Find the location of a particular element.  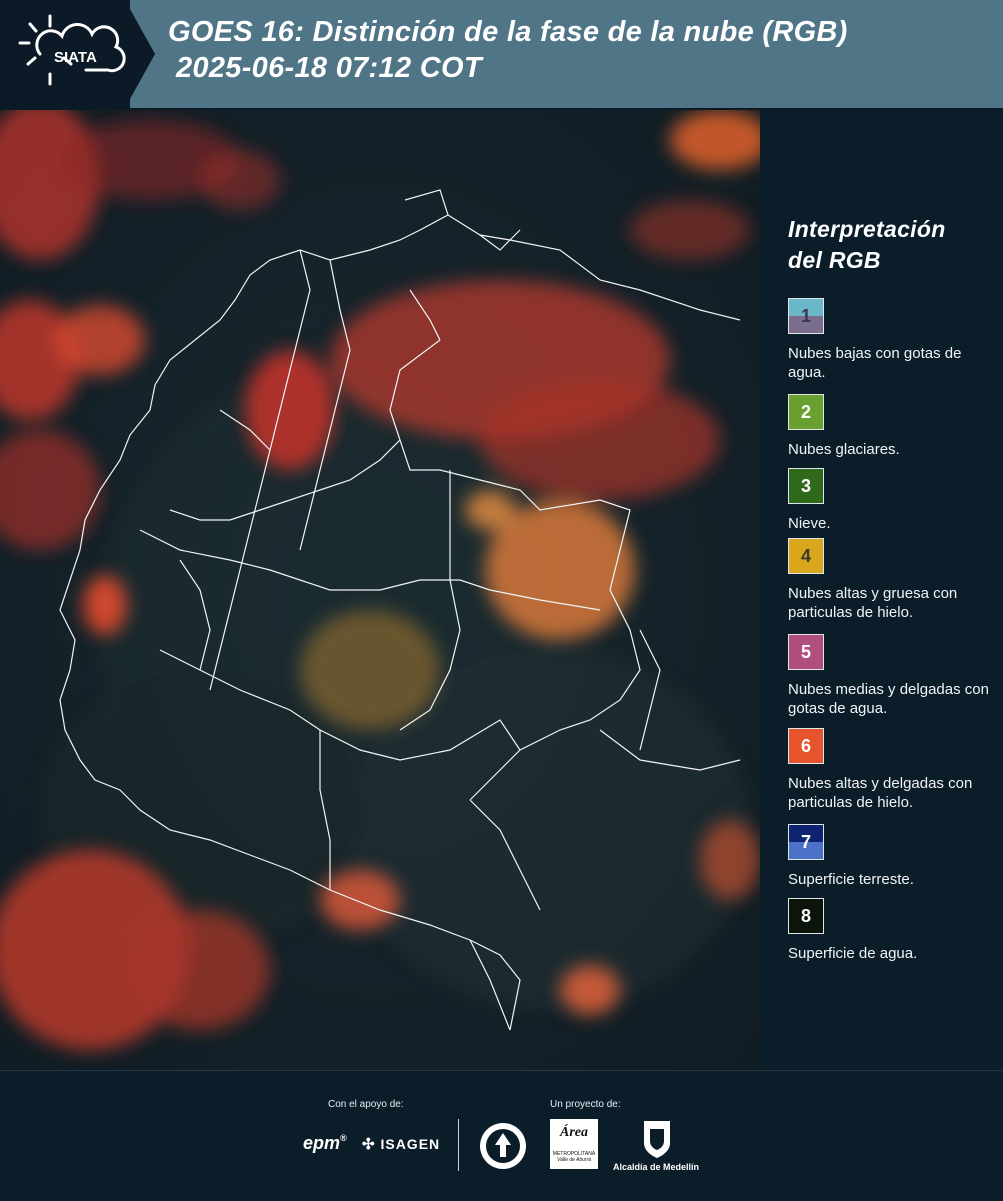

legend-swatch: 7 is located at coordinates (806, 842).